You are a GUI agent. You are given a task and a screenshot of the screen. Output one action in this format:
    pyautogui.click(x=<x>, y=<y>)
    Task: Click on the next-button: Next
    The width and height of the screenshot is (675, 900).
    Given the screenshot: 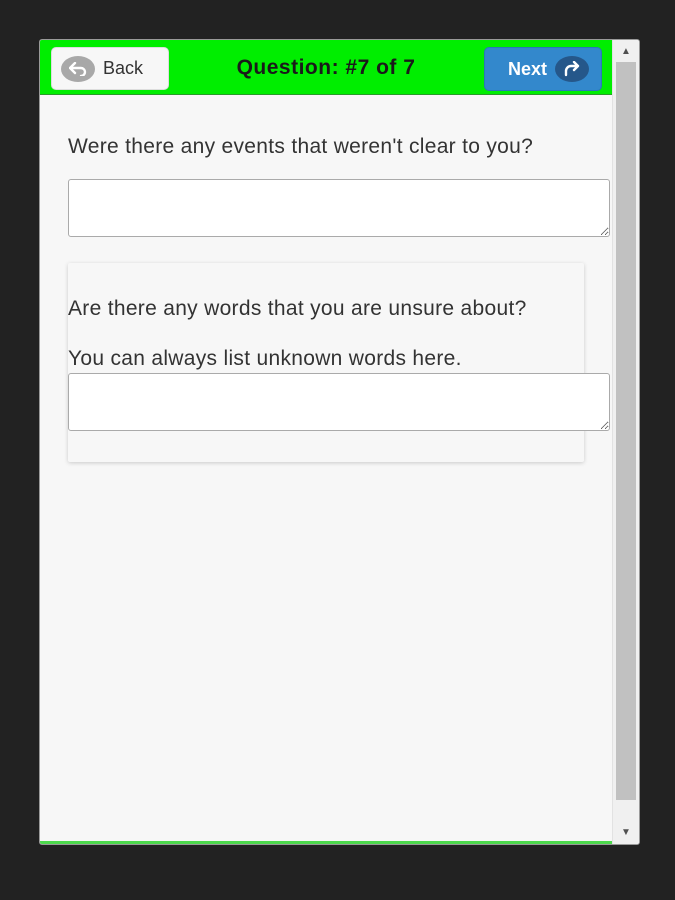 What is the action you would take?
    pyautogui.click(x=543, y=69)
    